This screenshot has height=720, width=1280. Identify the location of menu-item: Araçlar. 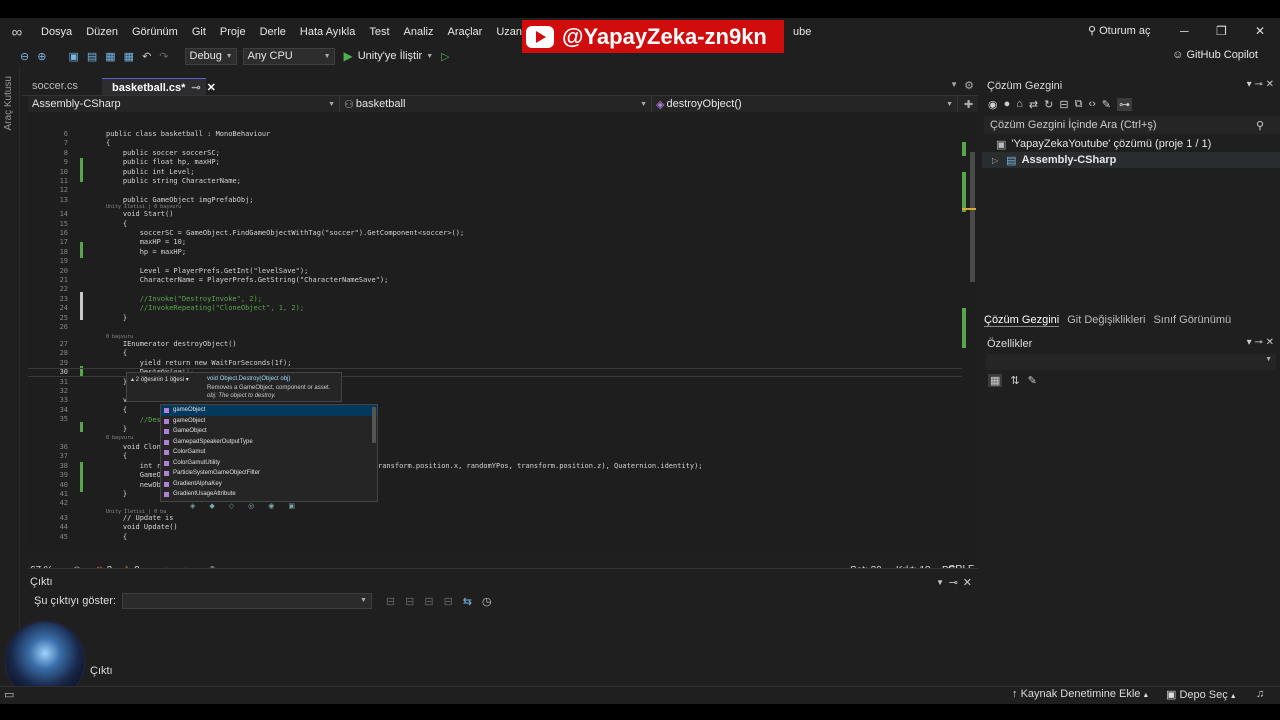
(465, 32).